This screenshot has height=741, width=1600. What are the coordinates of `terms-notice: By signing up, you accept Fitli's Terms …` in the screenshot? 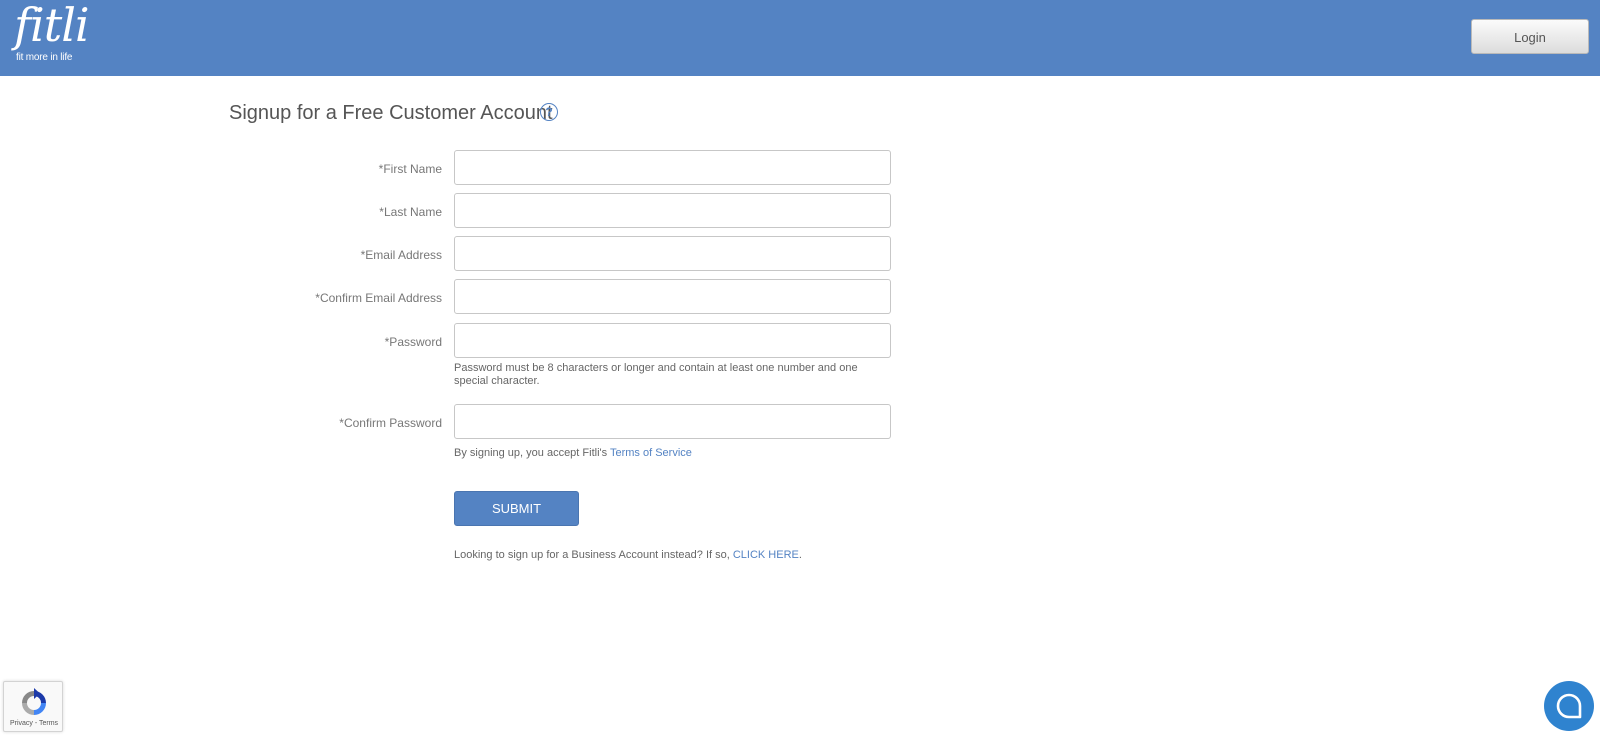 It's located at (573, 453).